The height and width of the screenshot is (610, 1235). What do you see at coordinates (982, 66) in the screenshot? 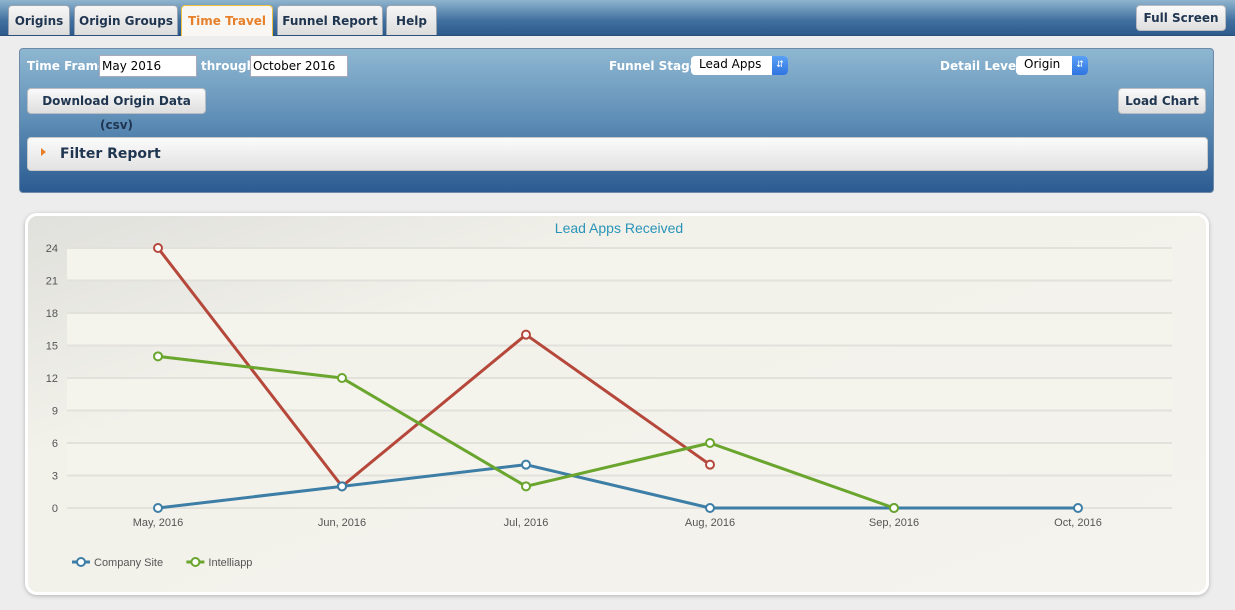
I see `detail-level-label: Detail Level:` at bounding box center [982, 66].